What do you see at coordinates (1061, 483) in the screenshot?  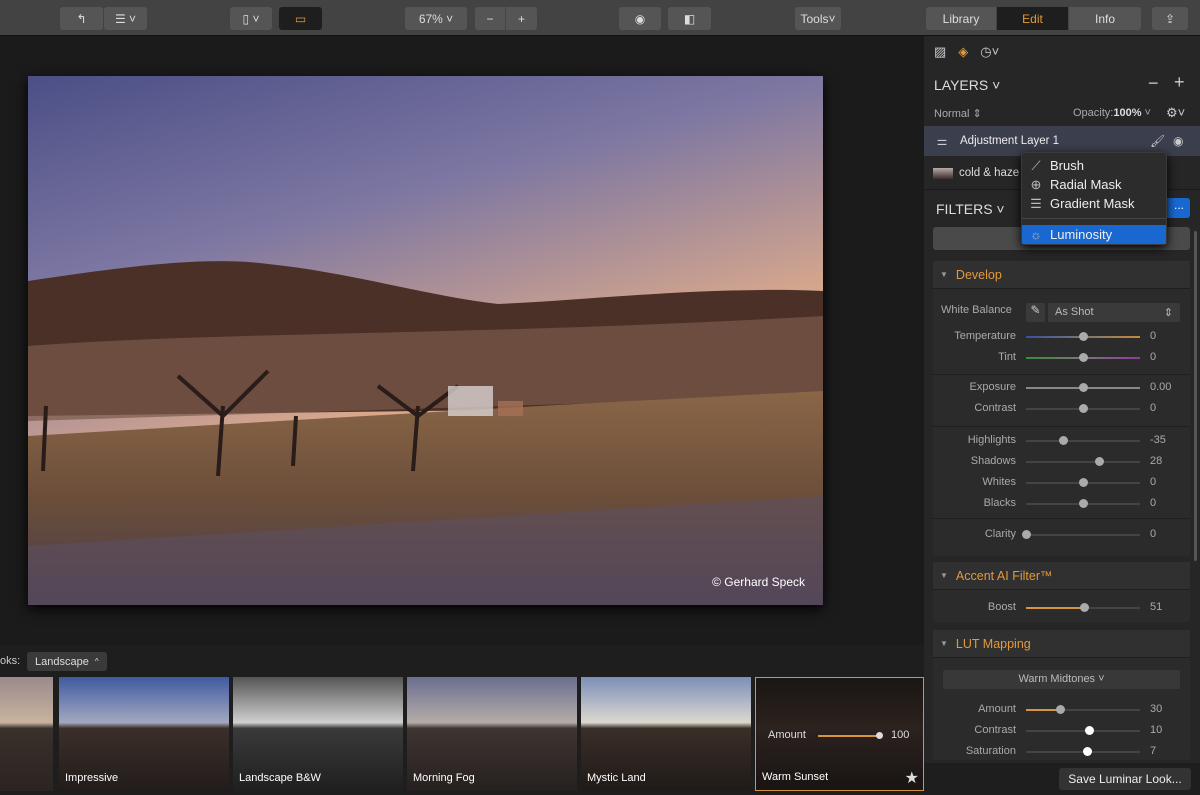 I see `slider-whites: Whites 0` at bounding box center [1061, 483].